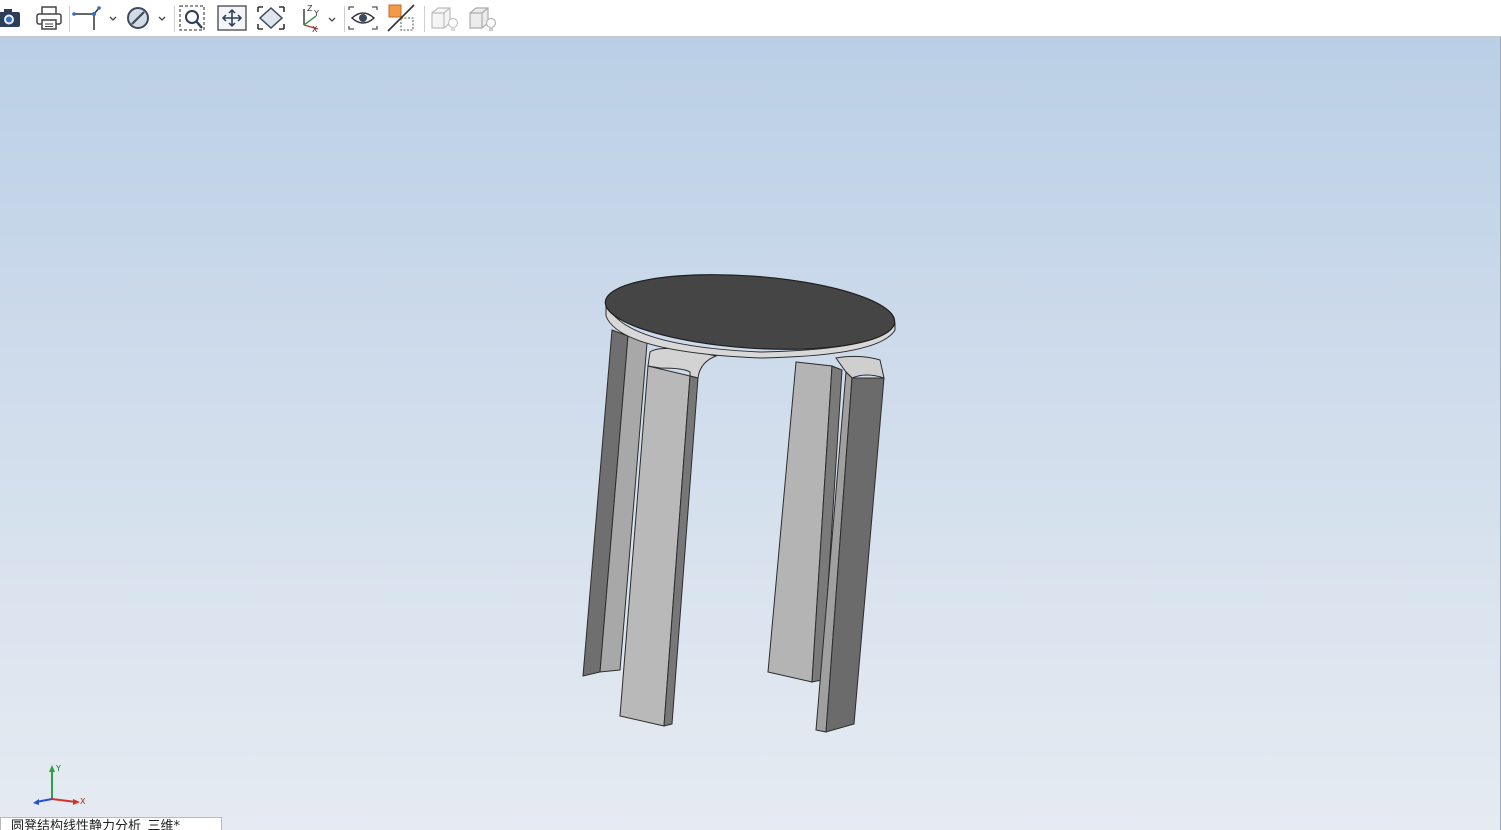  Describe the element at coordinates (363, 18) in the screenshot. I see `hide-show-icon` at that location.